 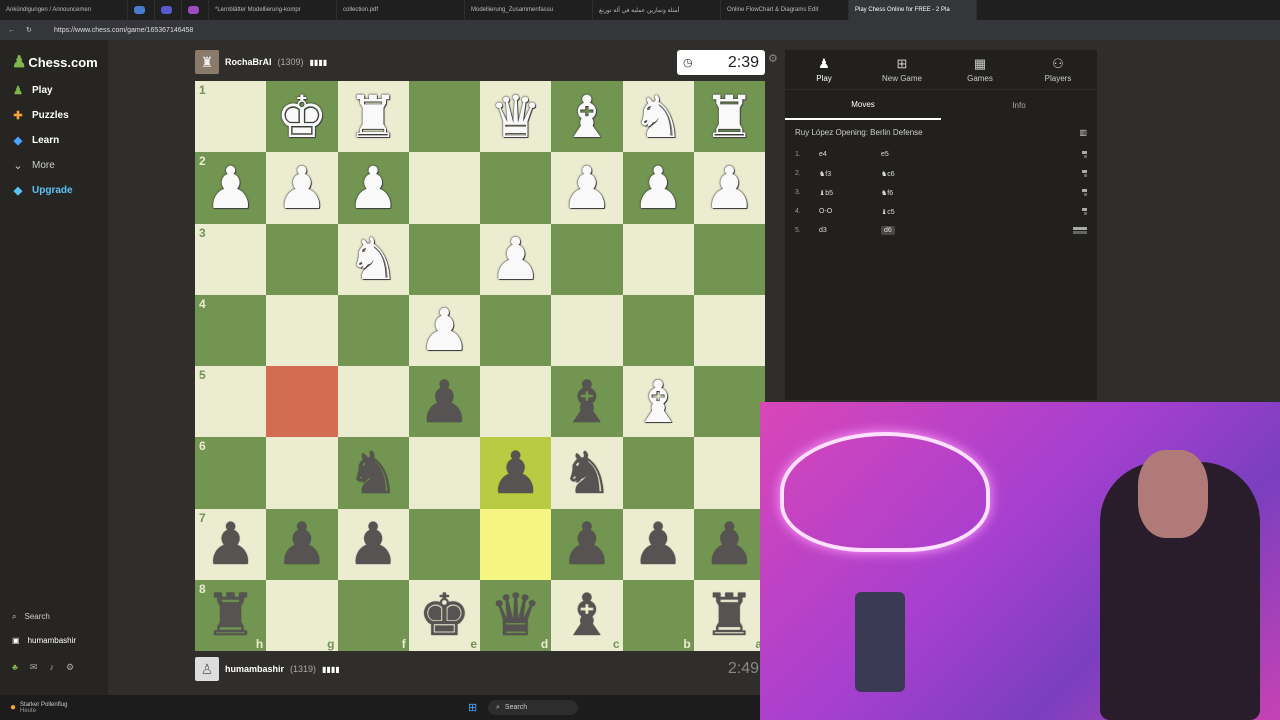 I want to click on sidebar-item-upgrade: ◆ Upgrade, so click(x=42, y=190).